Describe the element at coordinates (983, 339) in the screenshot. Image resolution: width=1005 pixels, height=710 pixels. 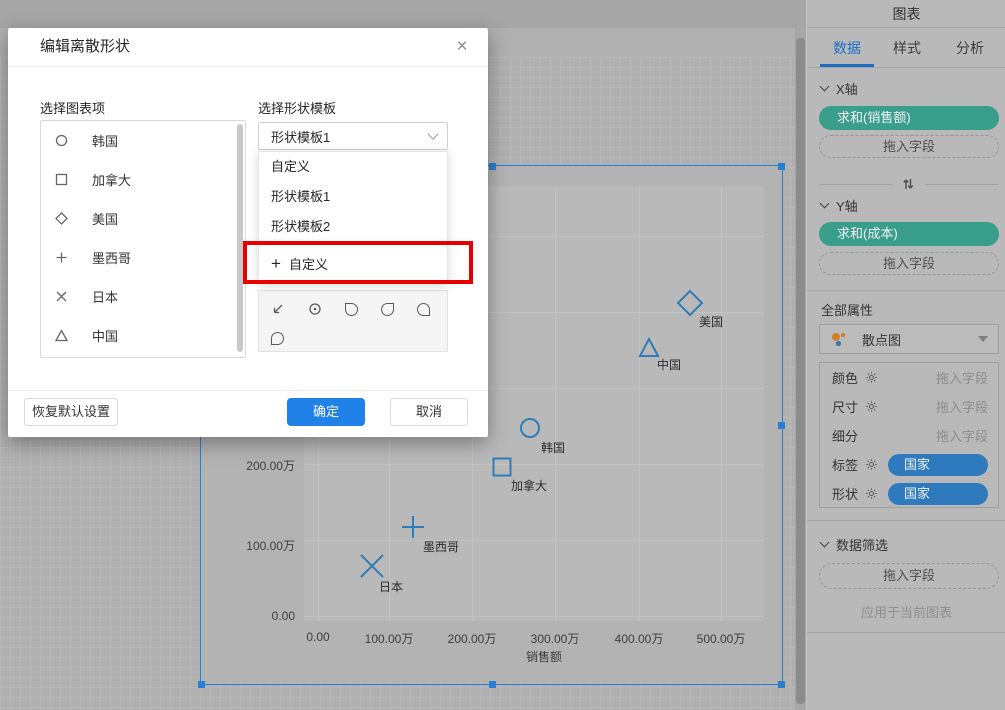
I see `caret-down-icon` at that location.